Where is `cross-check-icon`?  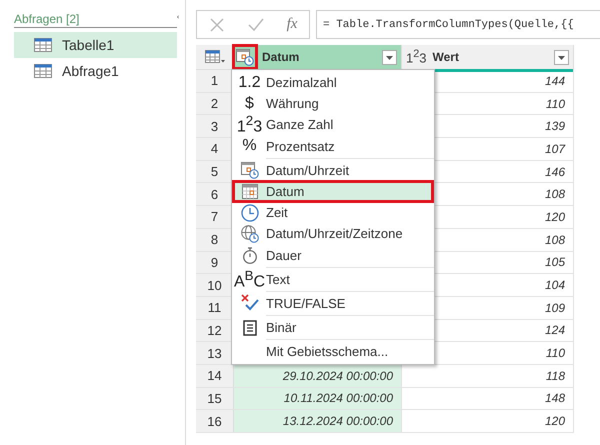
cross-check-icon is located at coordinates (249, 303).